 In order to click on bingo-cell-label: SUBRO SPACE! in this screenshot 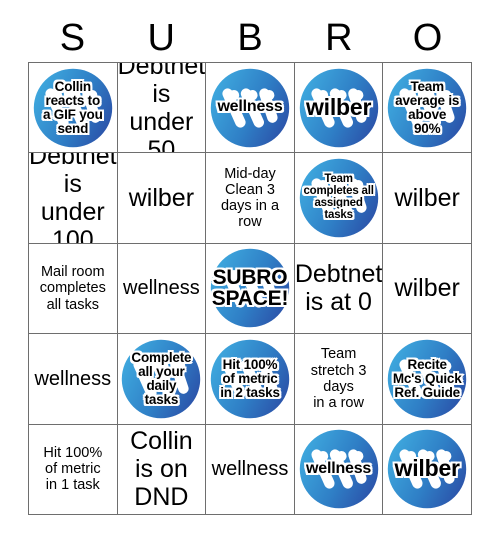, I will do `click(250, 288)`.